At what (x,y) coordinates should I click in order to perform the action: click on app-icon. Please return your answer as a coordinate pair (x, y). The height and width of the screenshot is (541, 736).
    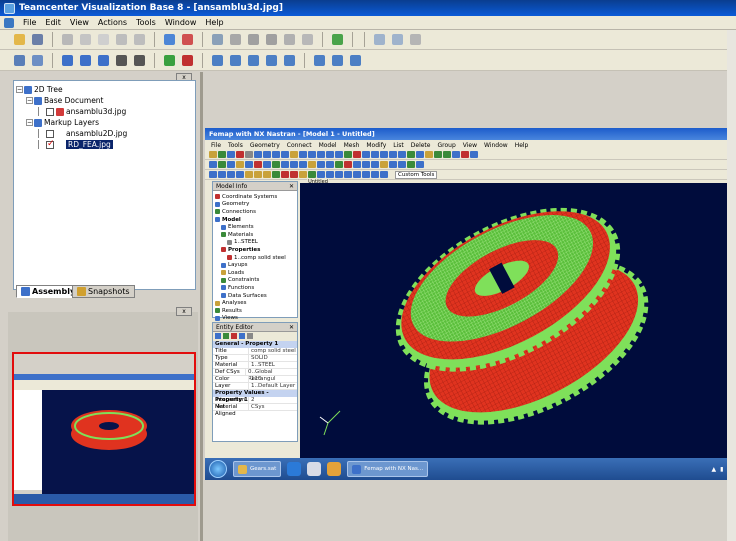
    Looking at the image, I should click on (314, 469).